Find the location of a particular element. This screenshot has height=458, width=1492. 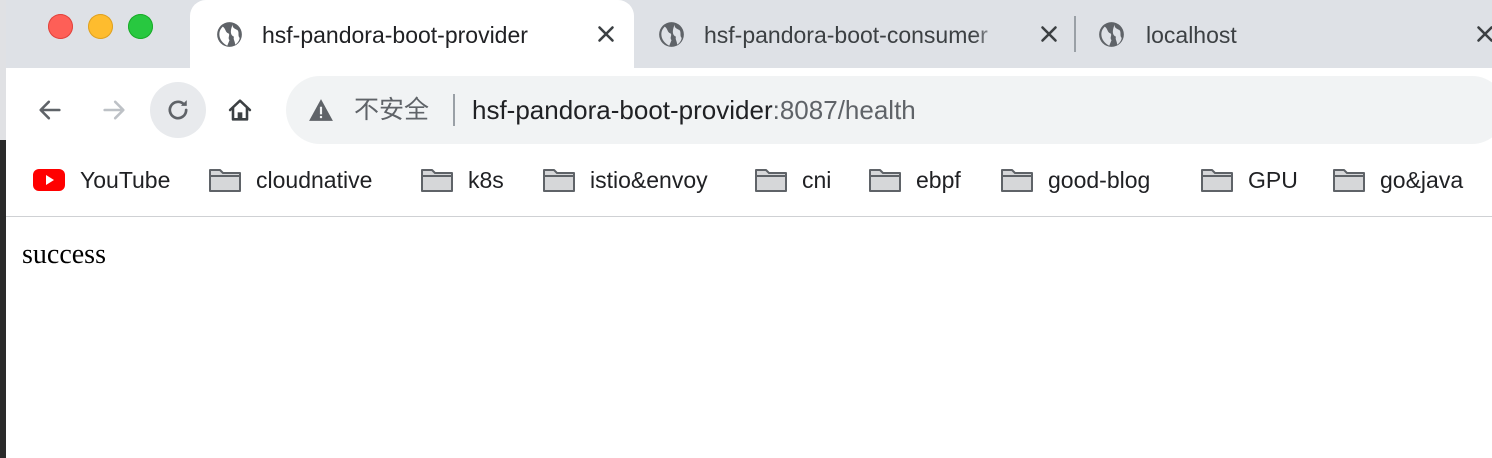

back-button is located at coordinates (50, 110).